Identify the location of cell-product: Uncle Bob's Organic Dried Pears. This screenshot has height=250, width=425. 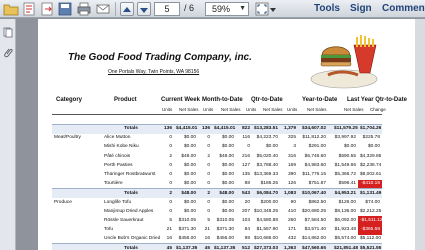
(132, 239).